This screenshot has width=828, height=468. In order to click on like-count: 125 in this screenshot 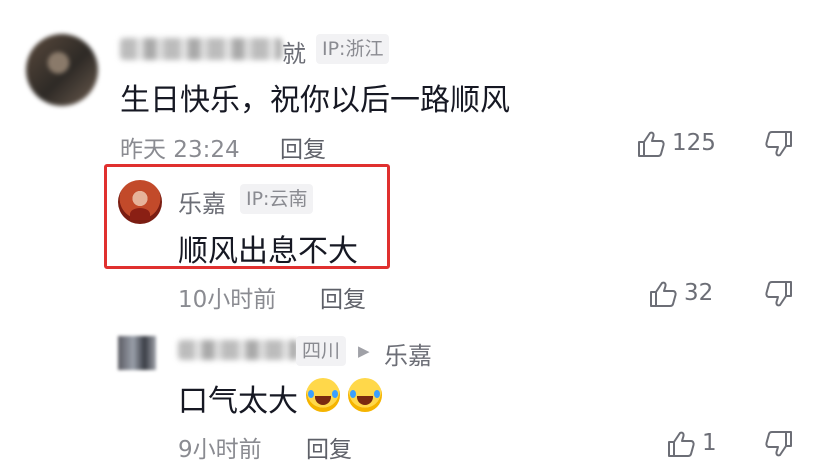, I will do `click(694, 143)`.